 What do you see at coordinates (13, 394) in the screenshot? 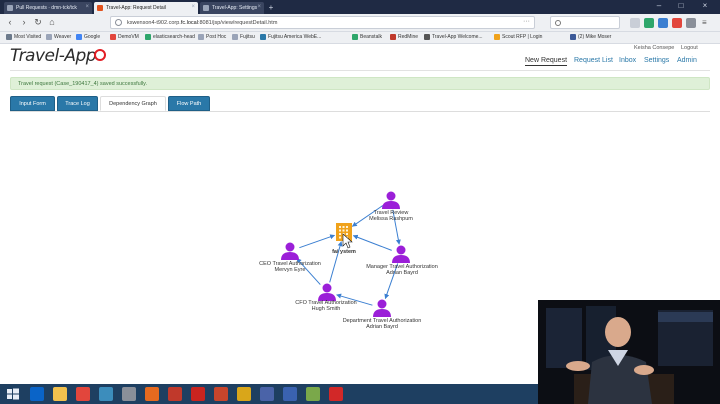
I see `windows-start-icon` at bounding box center [13, 394].